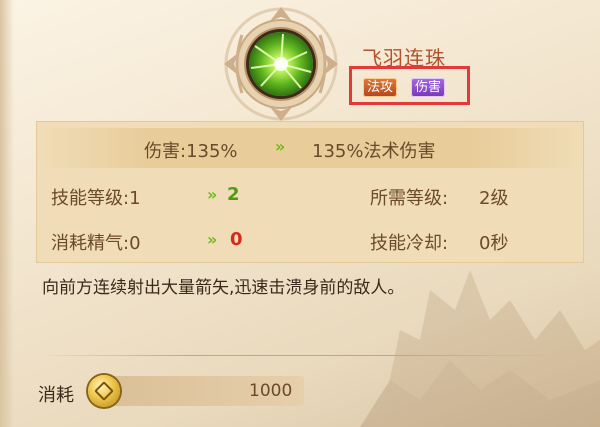 The width and height of the screenshot is (600, 427). Describe the element at coordinates (104, 391) in the screenshot. I see `gold-coin-icon` at that location.